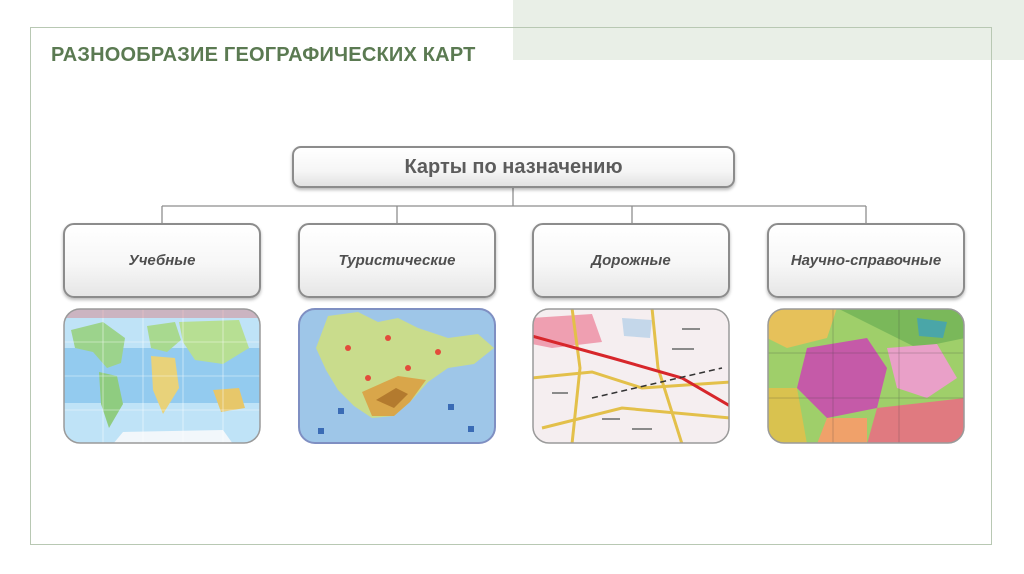  Describe the element at coordinates (162, 260) in the screenshot. I see `category-box-educational: Учебные` at that location.